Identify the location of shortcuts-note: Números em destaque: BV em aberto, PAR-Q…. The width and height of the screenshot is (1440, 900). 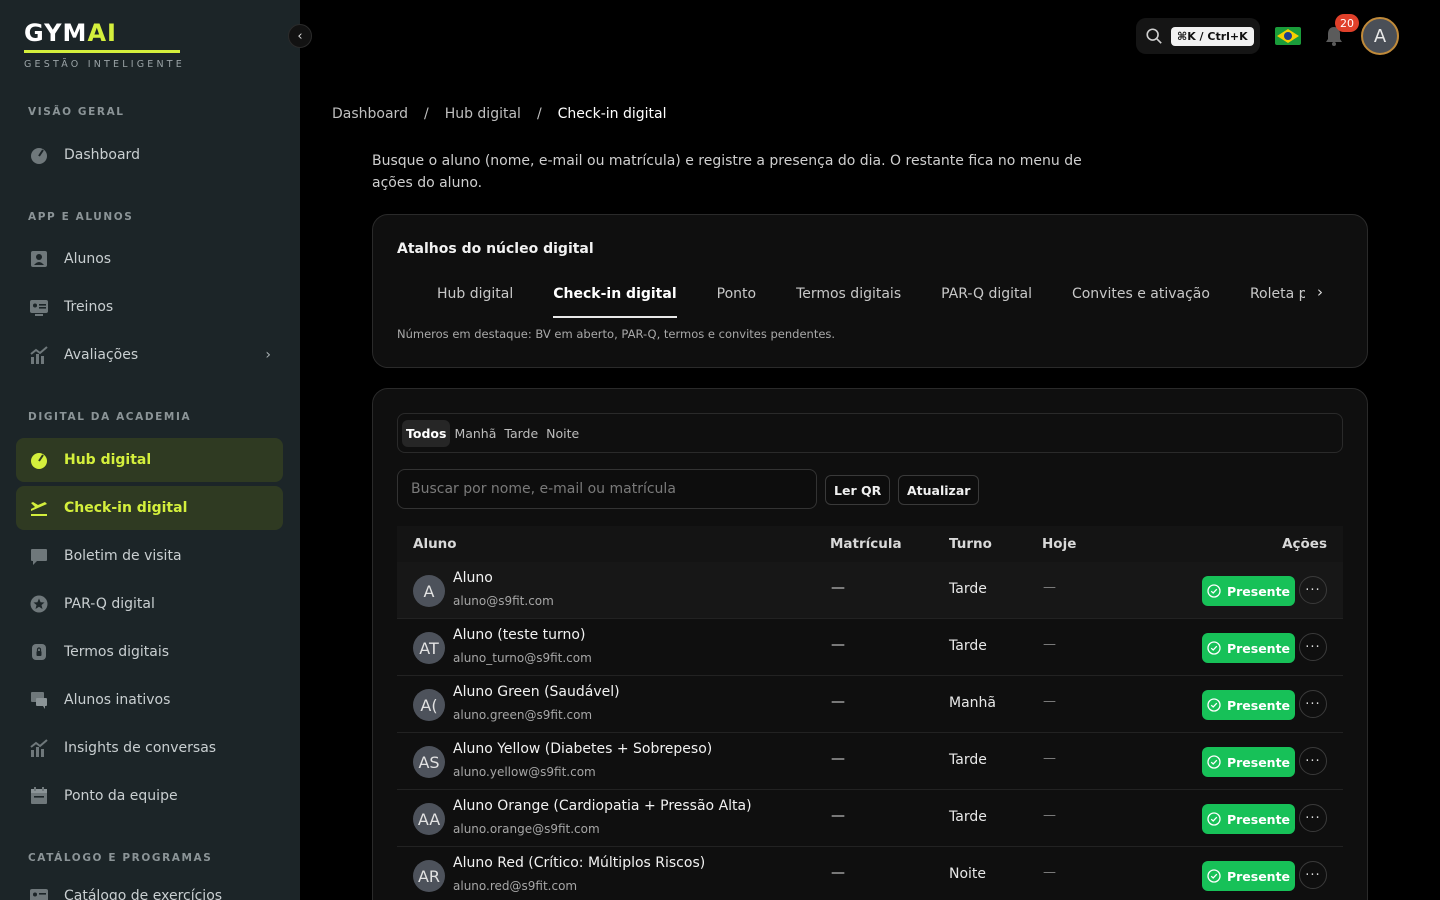
(616, 334).